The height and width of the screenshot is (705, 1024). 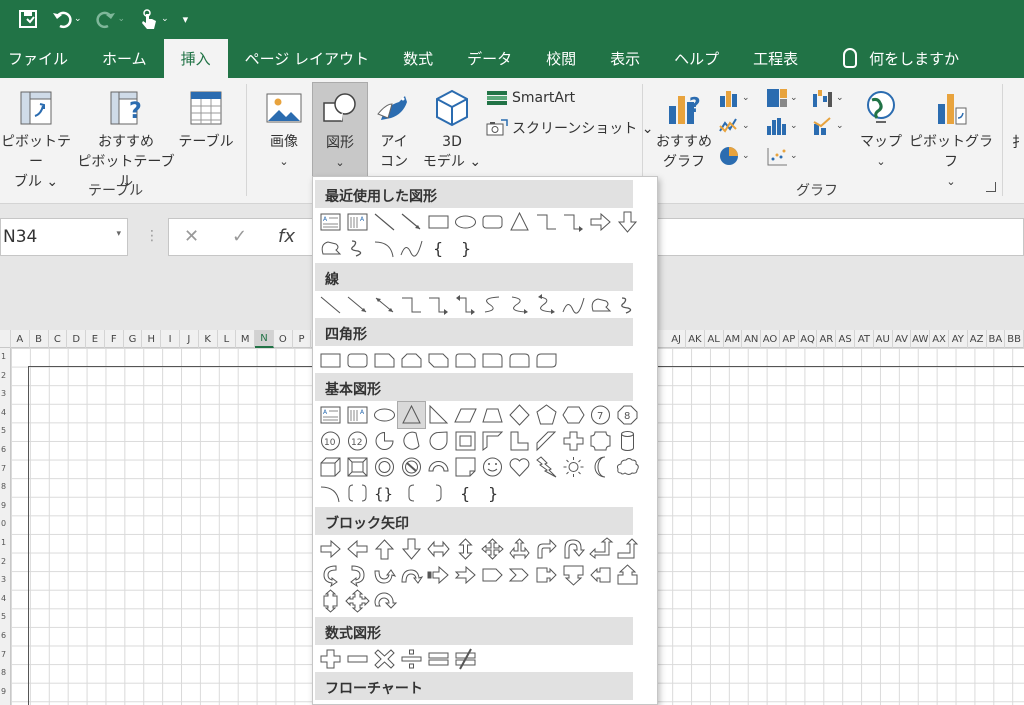 What do you see at coordinates (600, 467) in the screenshot?
I see `moon-icon` at bounding box center [600, 467].